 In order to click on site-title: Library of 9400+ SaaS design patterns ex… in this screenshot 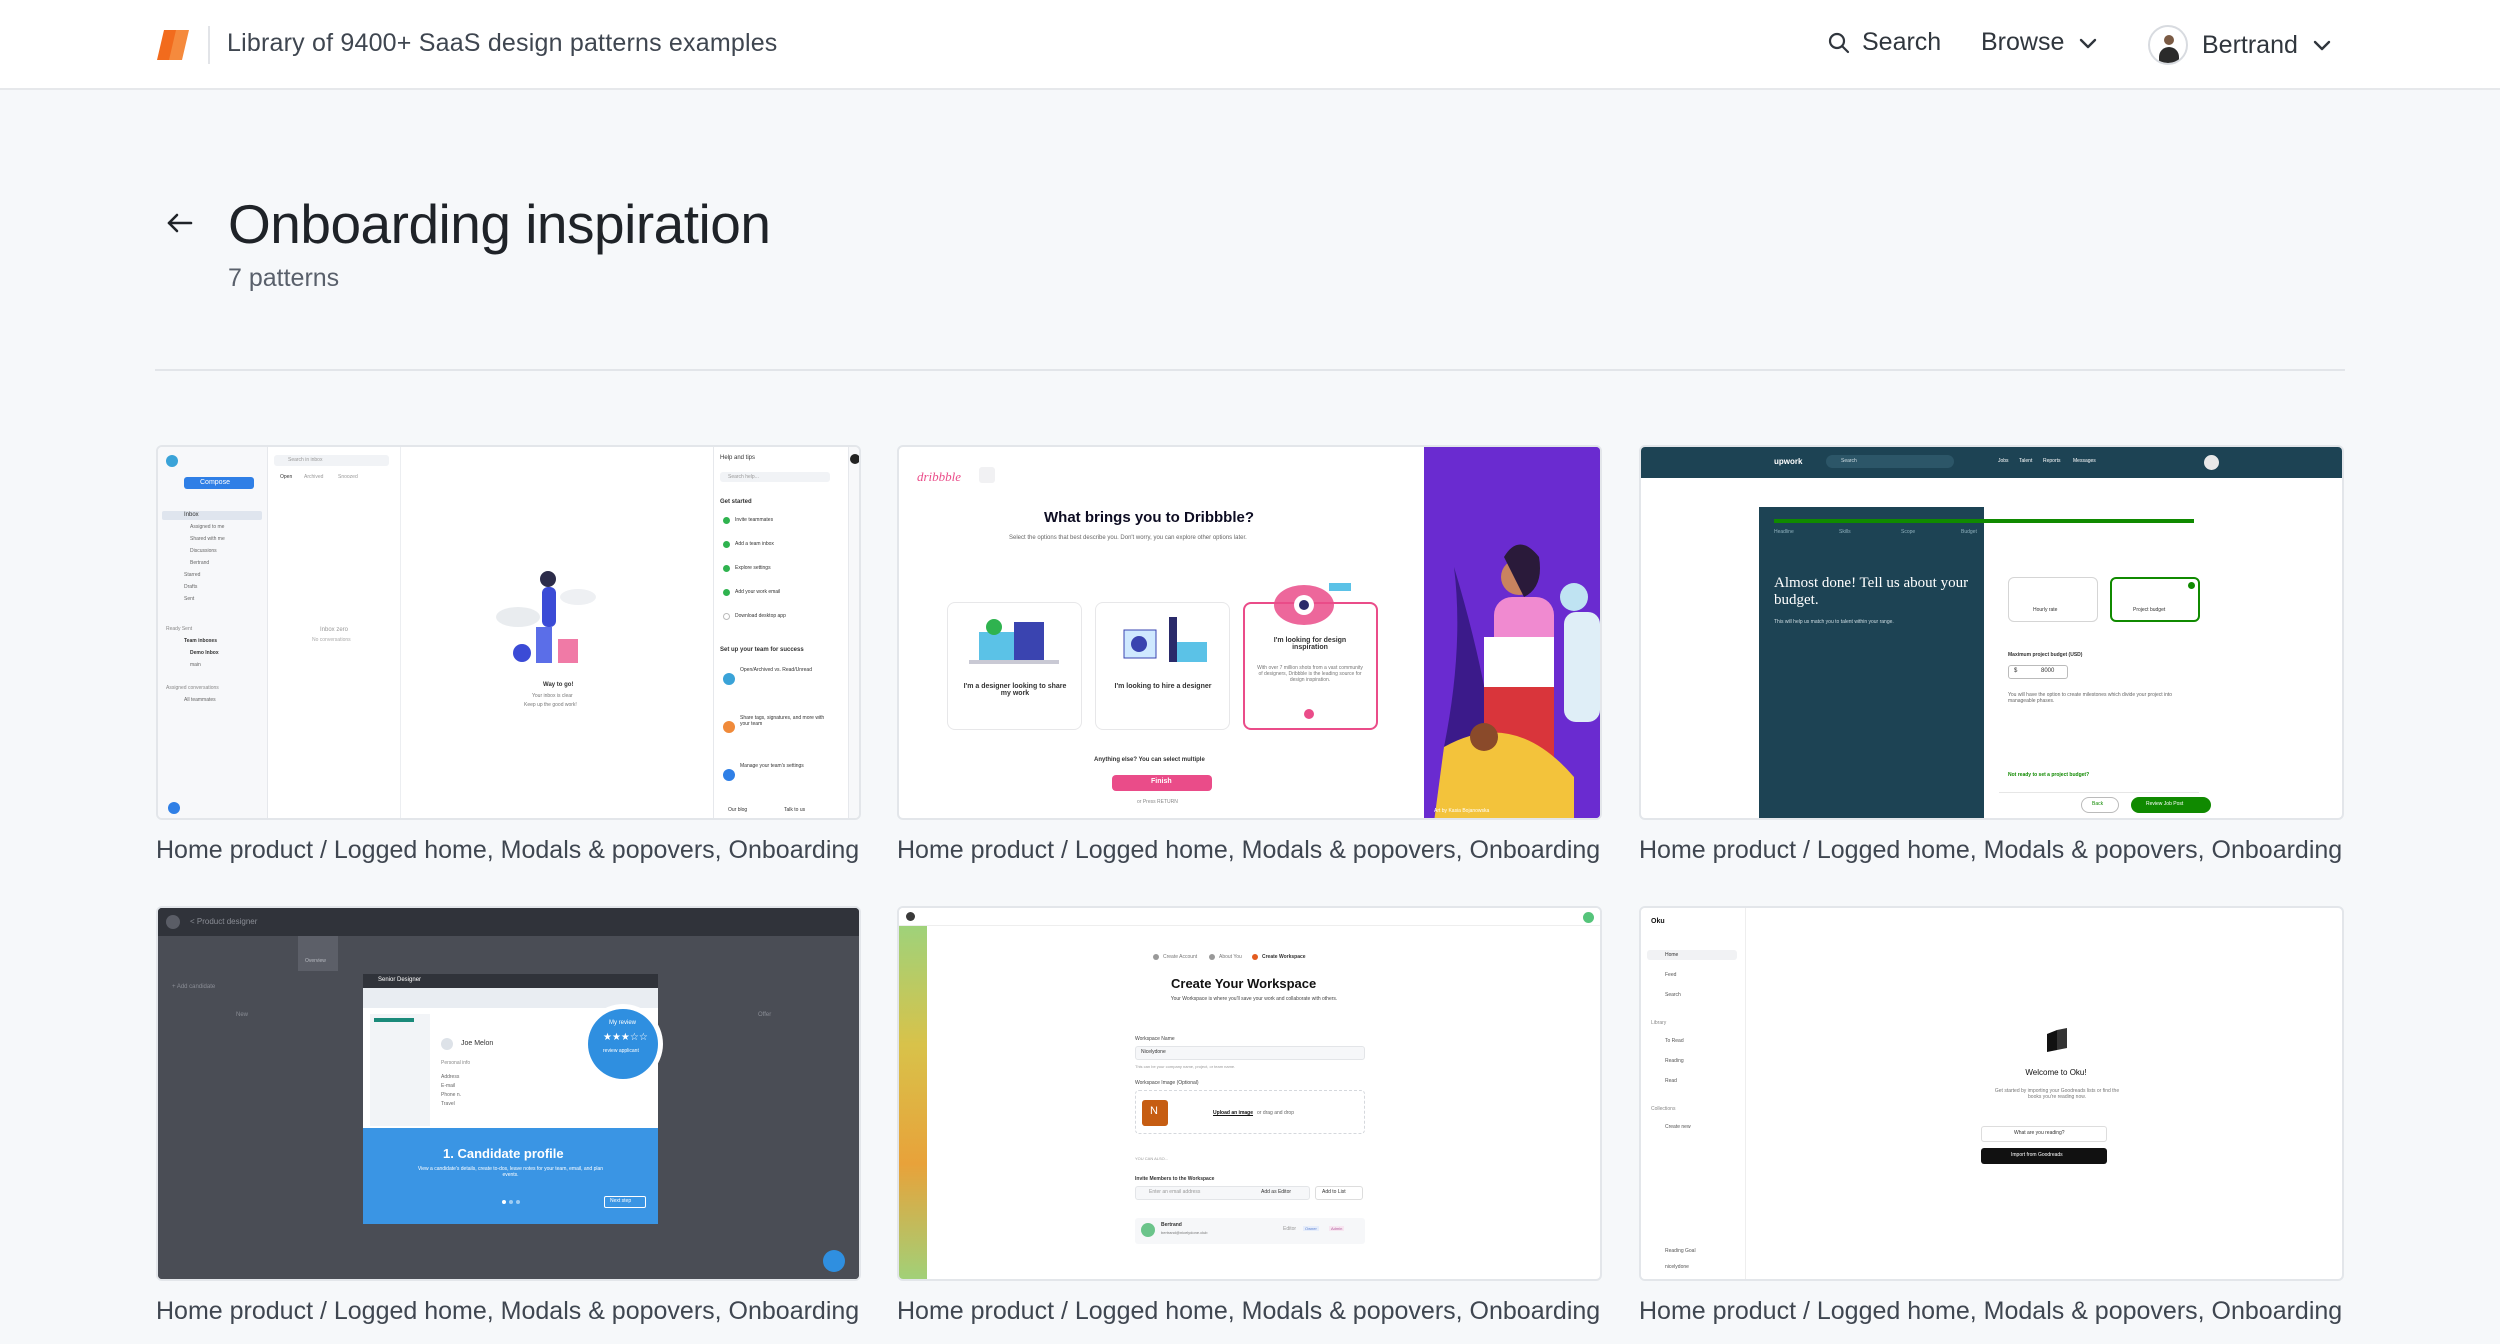, I will do `click(502, 43)`.